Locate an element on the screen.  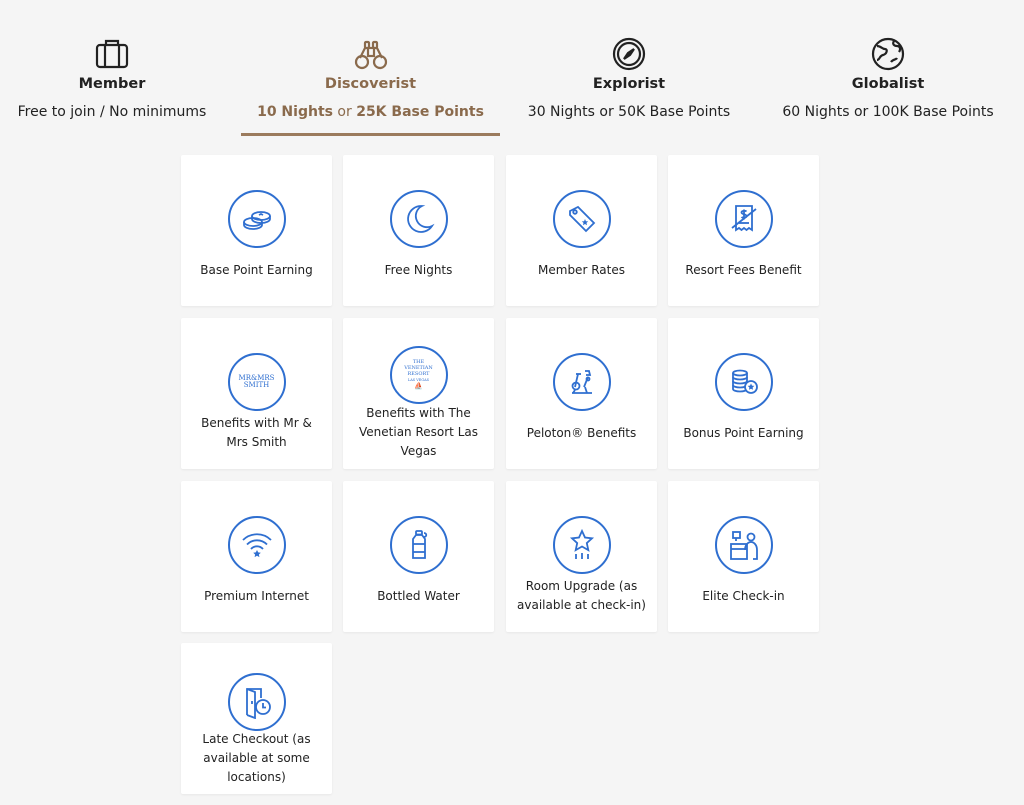
benefit-label: Base Point Earning is located at coordinates (256, 270).